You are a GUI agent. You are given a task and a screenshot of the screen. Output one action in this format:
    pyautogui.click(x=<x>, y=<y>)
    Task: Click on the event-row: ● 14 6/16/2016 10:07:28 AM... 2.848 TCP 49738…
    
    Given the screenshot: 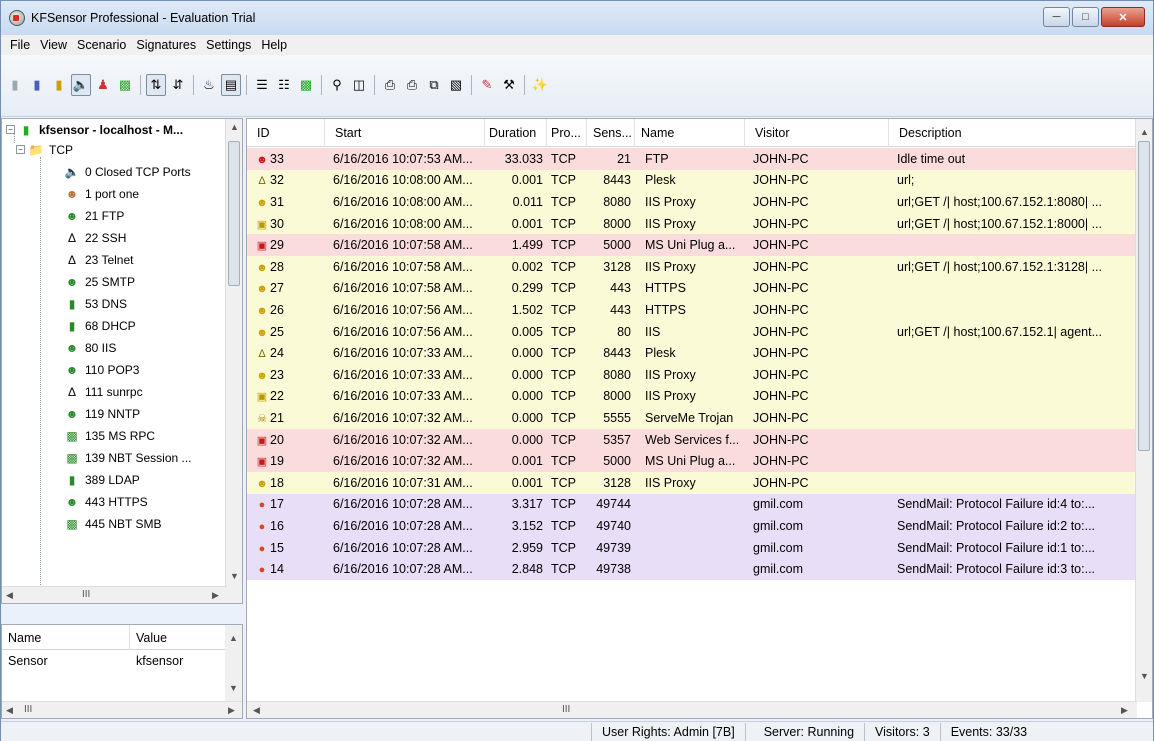 What is the action you would take?
    pyautogui.click(x=692, y=569)
    